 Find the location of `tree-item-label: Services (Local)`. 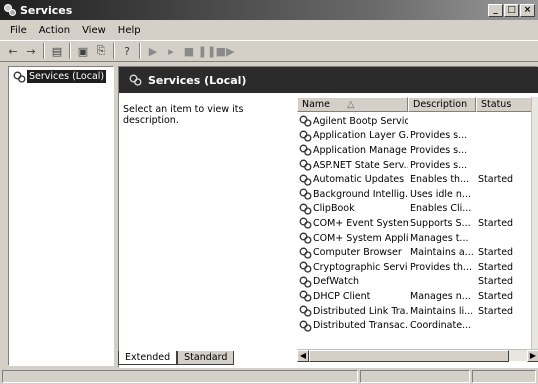

tree-item-label: Services (Local) is located at coordinates (67, 76).